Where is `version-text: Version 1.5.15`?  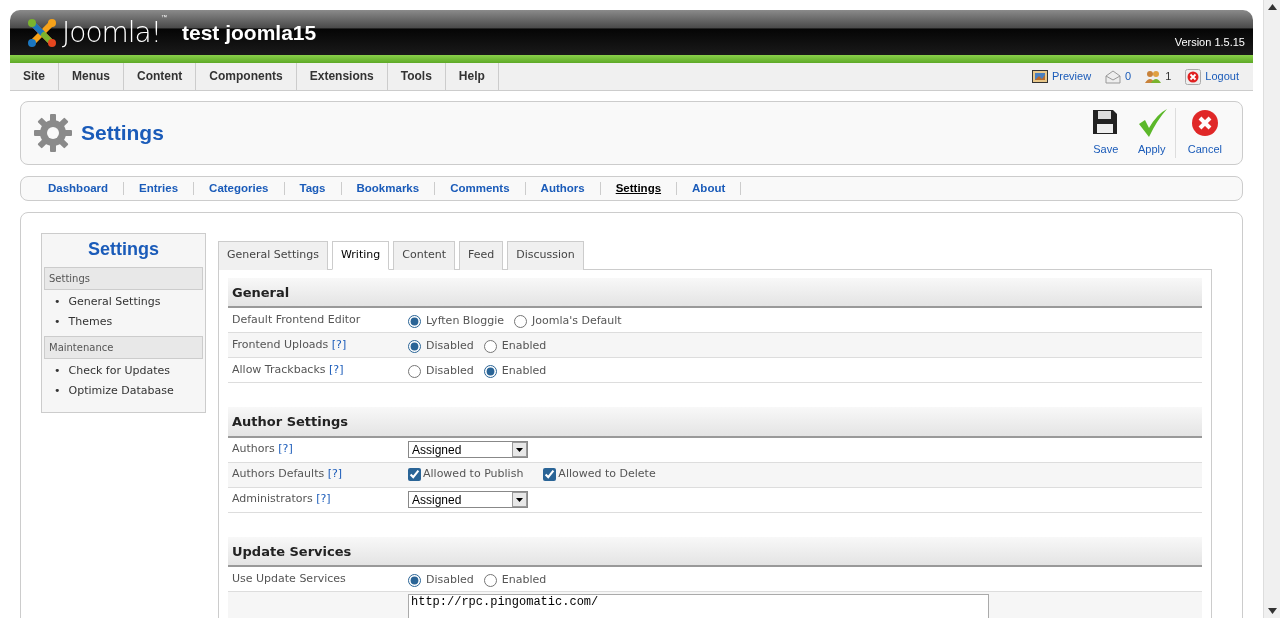 version-text: Version 1.5.15 is located at coordinates (1209, 42).